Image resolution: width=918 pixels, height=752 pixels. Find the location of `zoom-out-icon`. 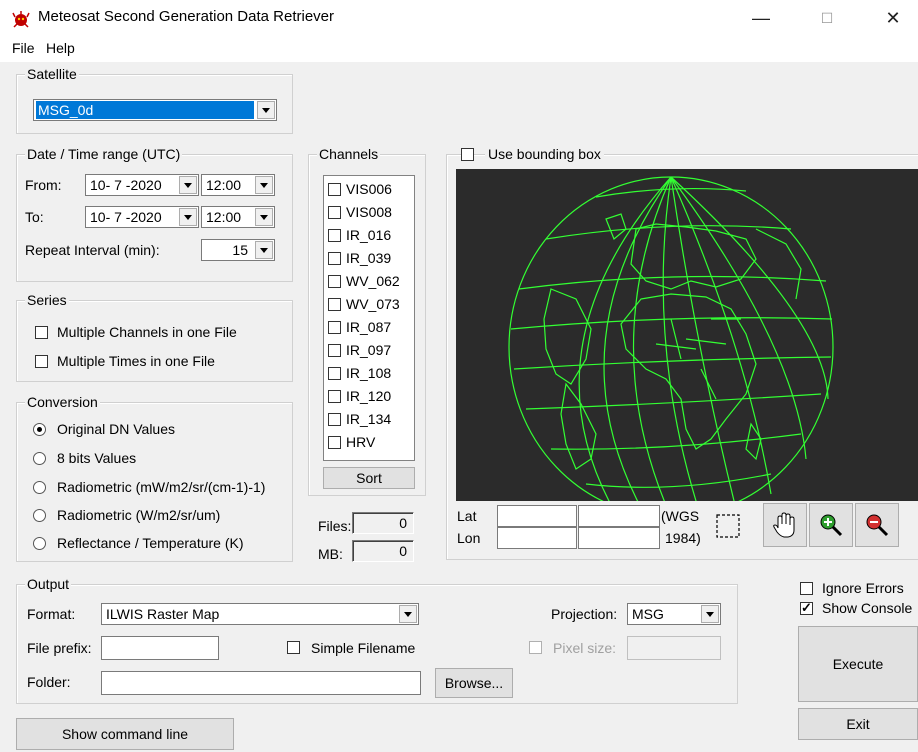

zoom-out-icon is located at coordinates (877, 525).